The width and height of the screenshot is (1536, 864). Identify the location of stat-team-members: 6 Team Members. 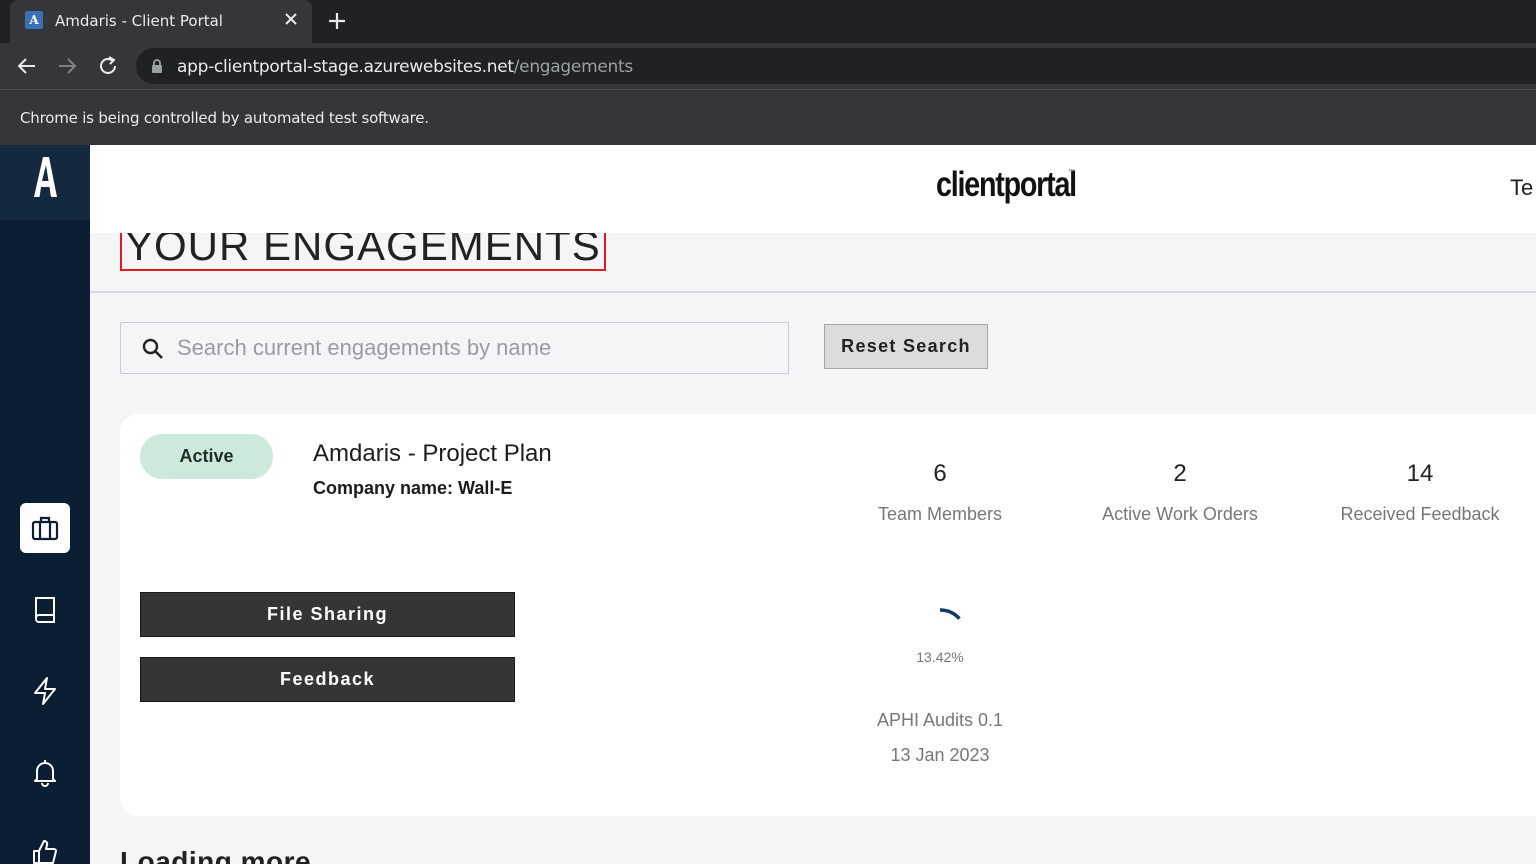
(940, 492).